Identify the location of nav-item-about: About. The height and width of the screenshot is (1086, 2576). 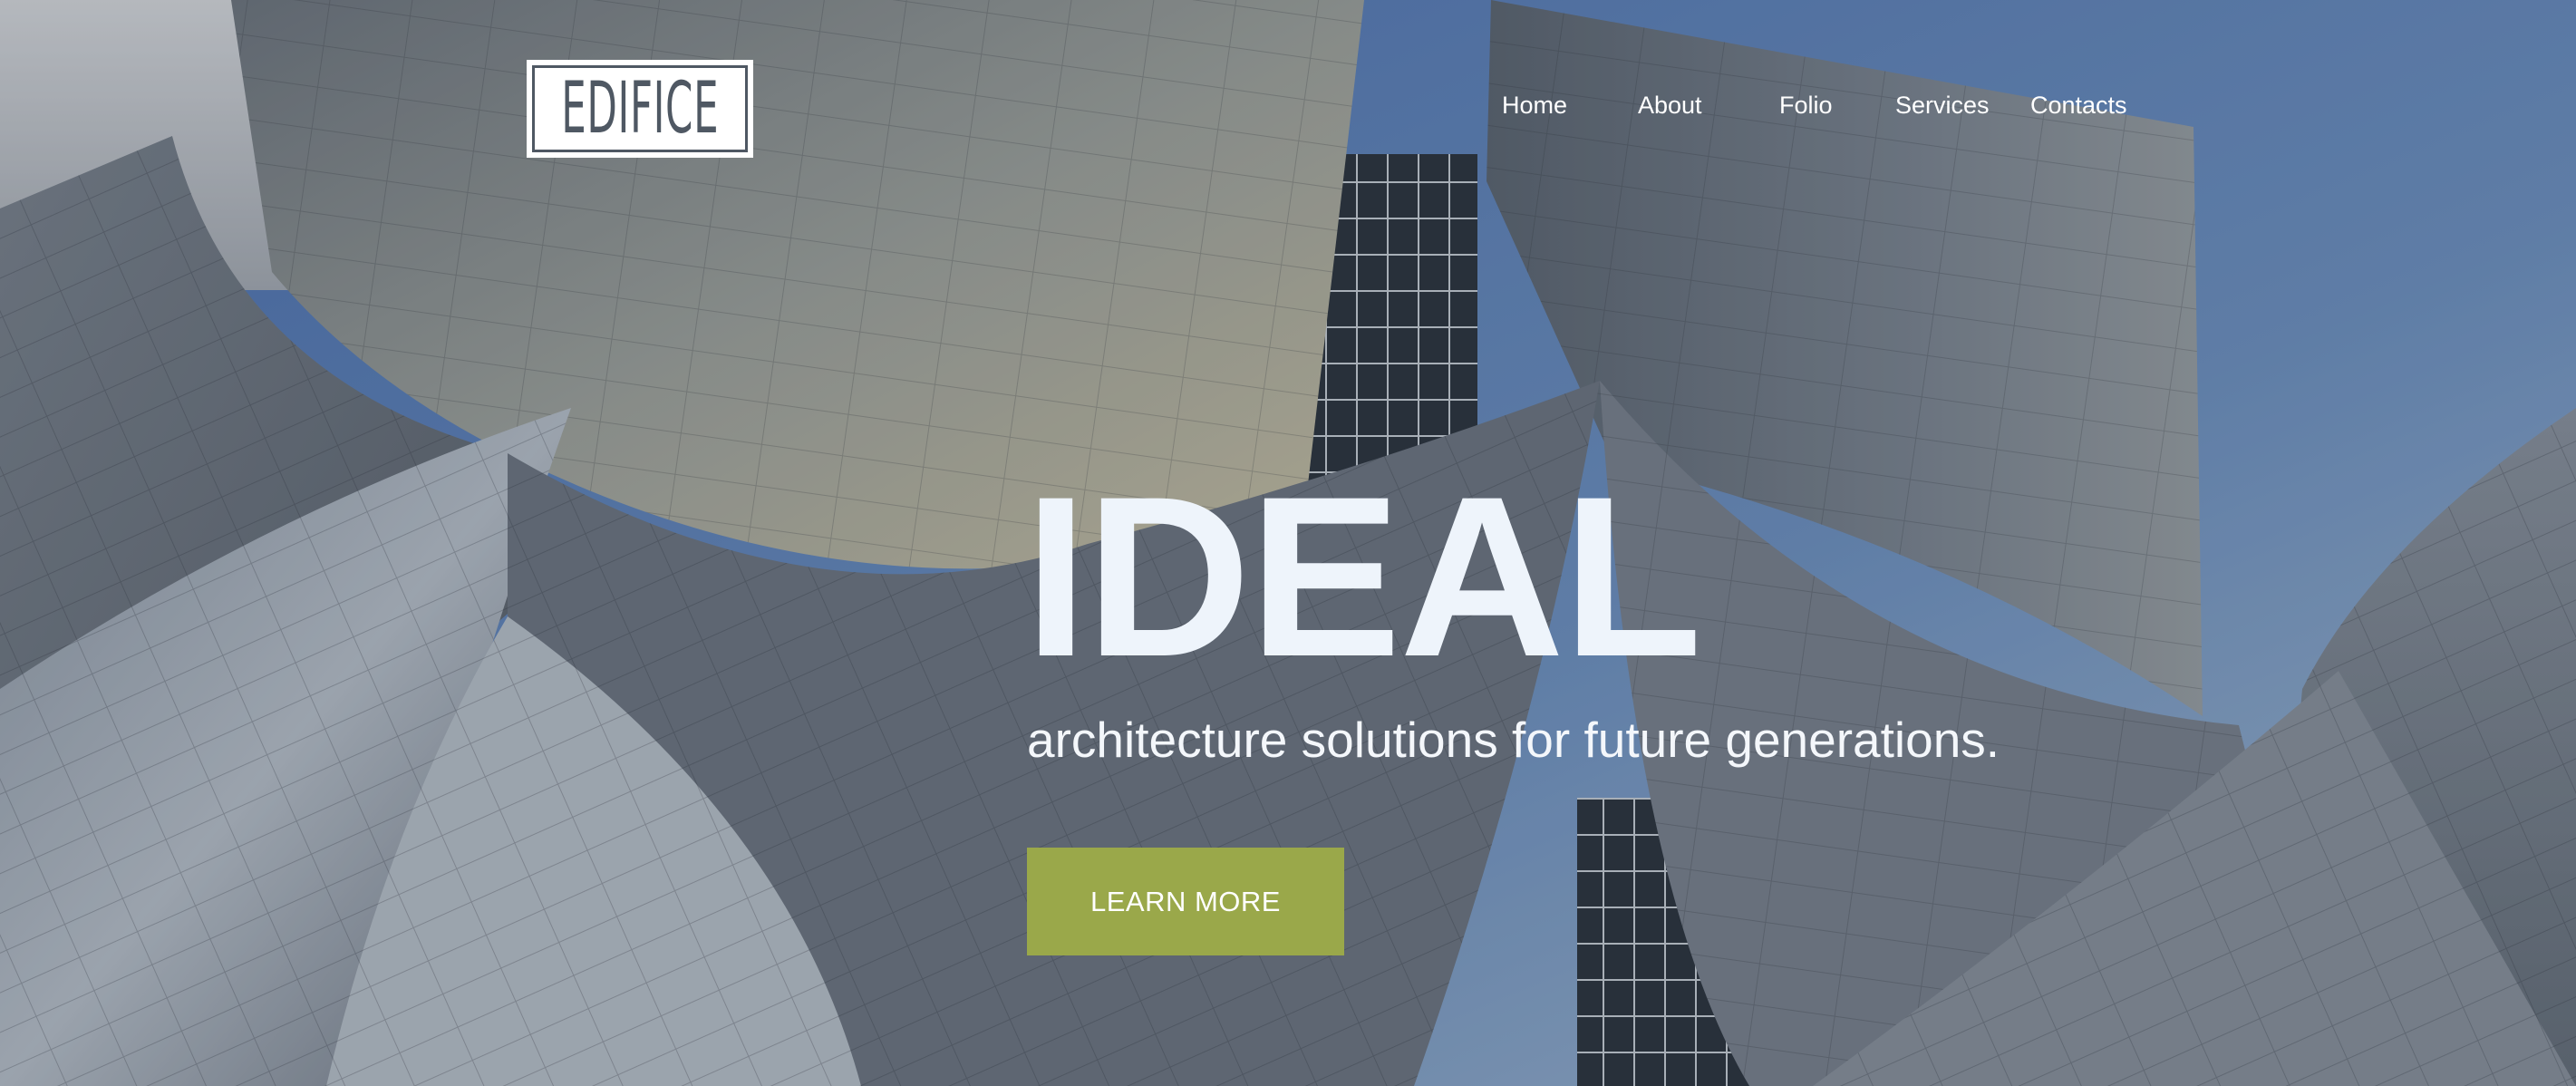
(1670, 105).